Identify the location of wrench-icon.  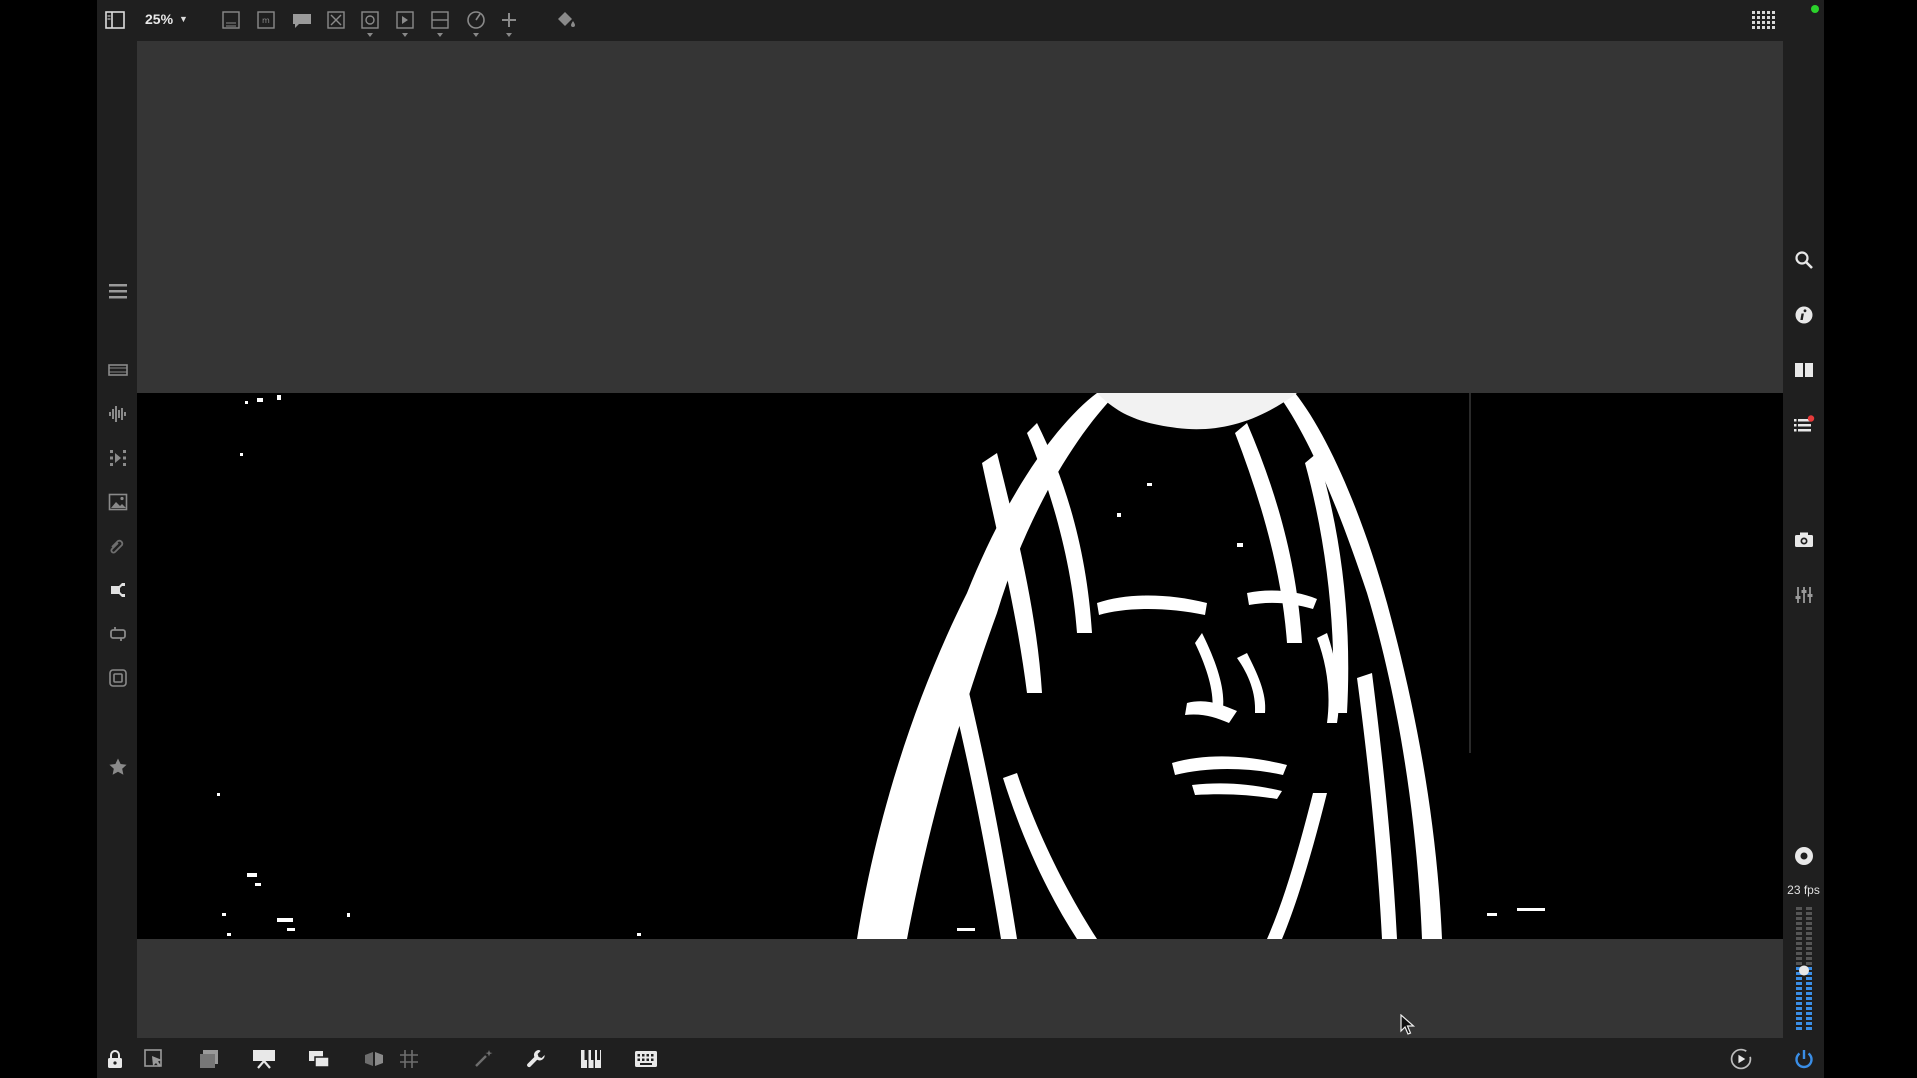
(536, 1059).